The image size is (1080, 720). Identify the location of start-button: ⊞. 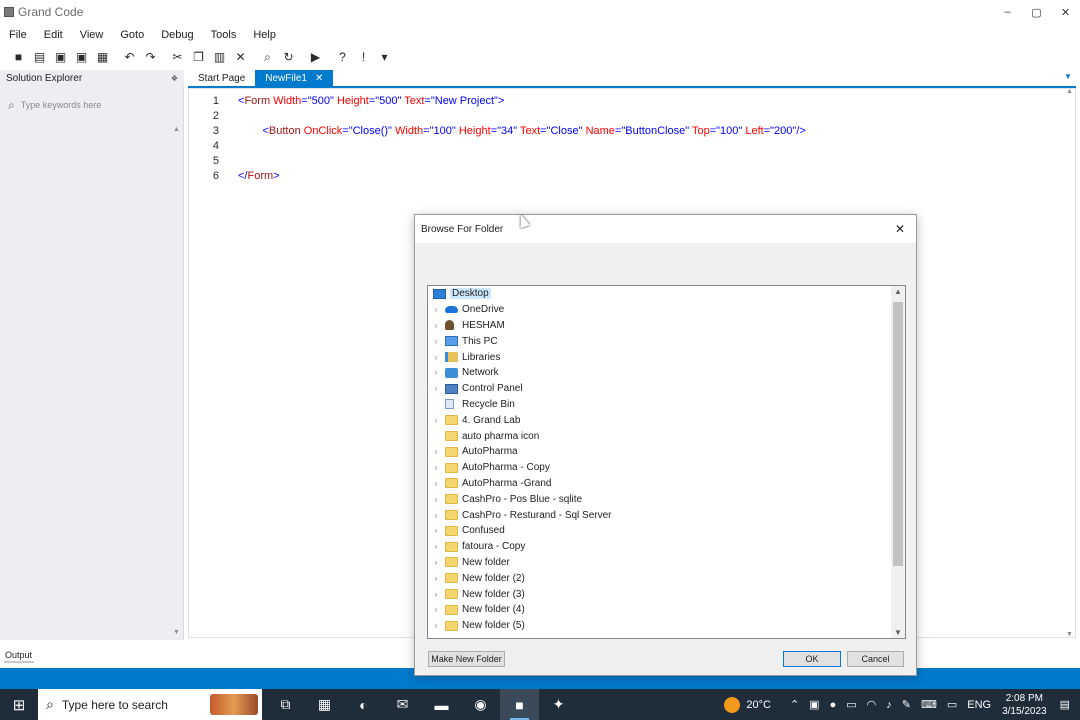
(19, 704).